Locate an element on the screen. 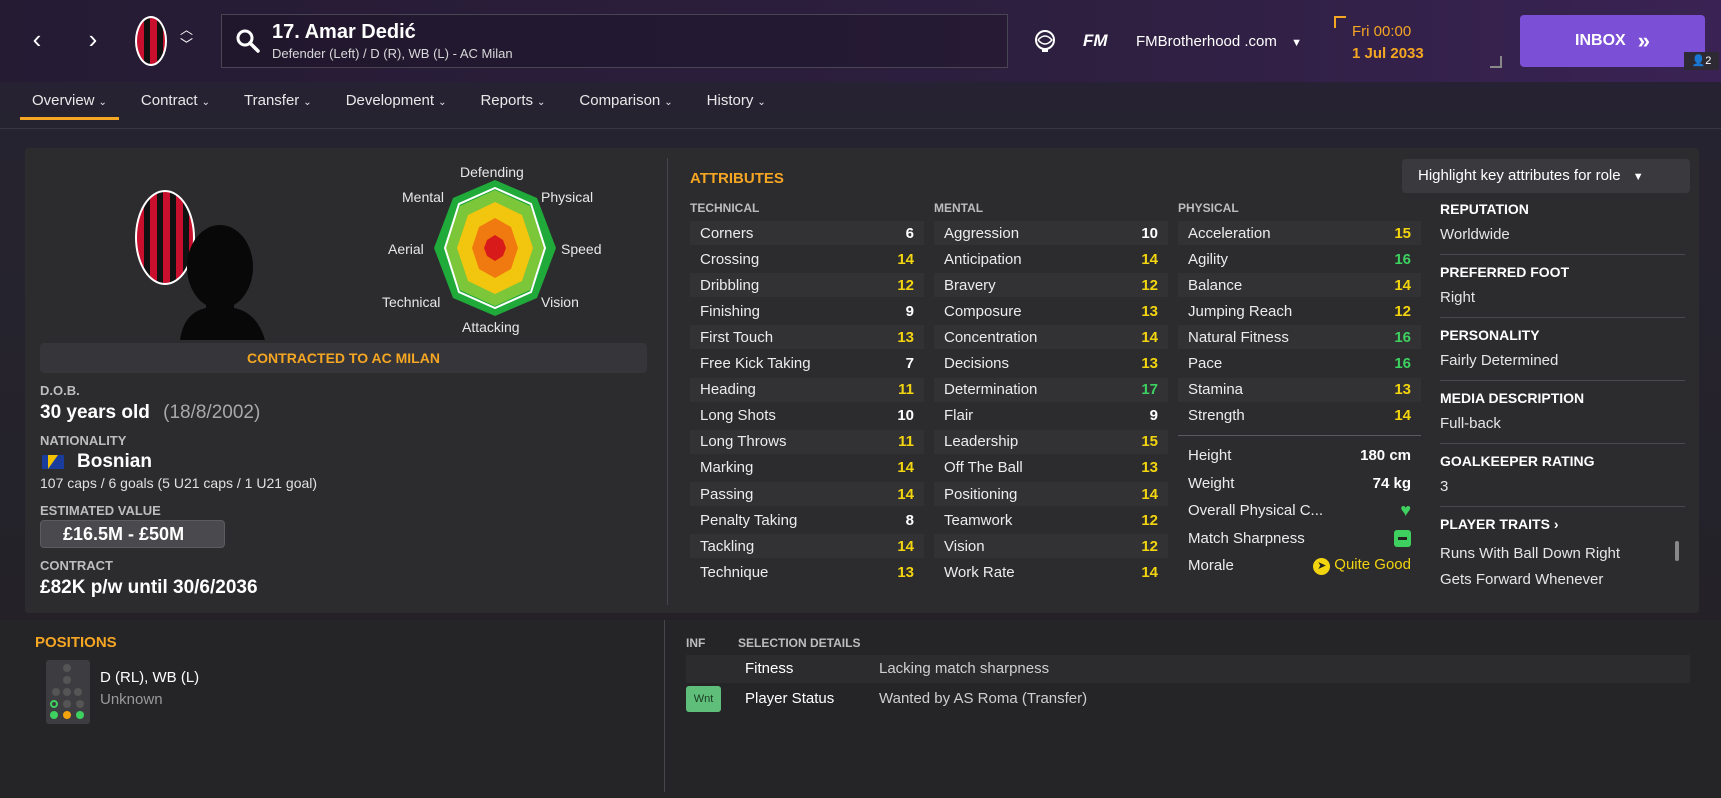  attribute-name: Stamina is located at coordinates (1216, 390).